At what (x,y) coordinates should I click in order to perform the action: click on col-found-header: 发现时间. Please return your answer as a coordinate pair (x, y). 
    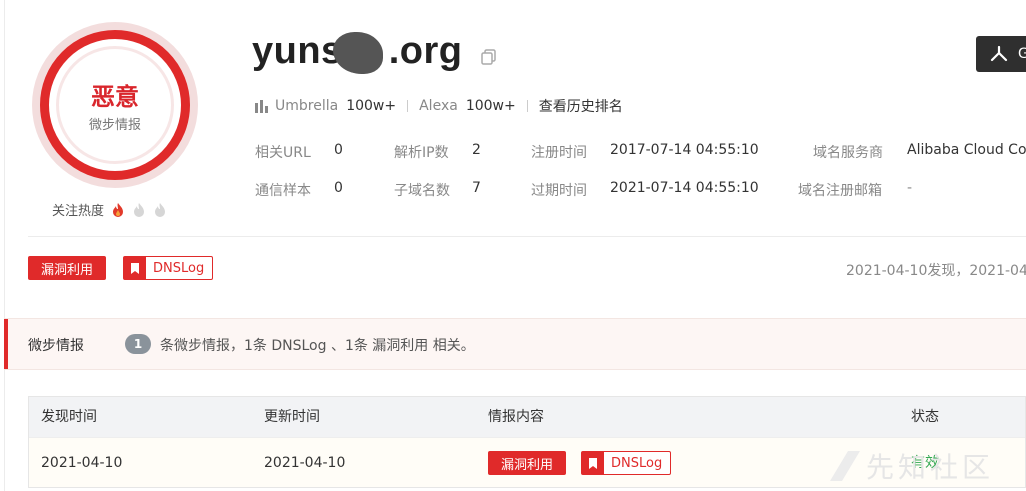
    Looking at the image, I should click on (69, 417).